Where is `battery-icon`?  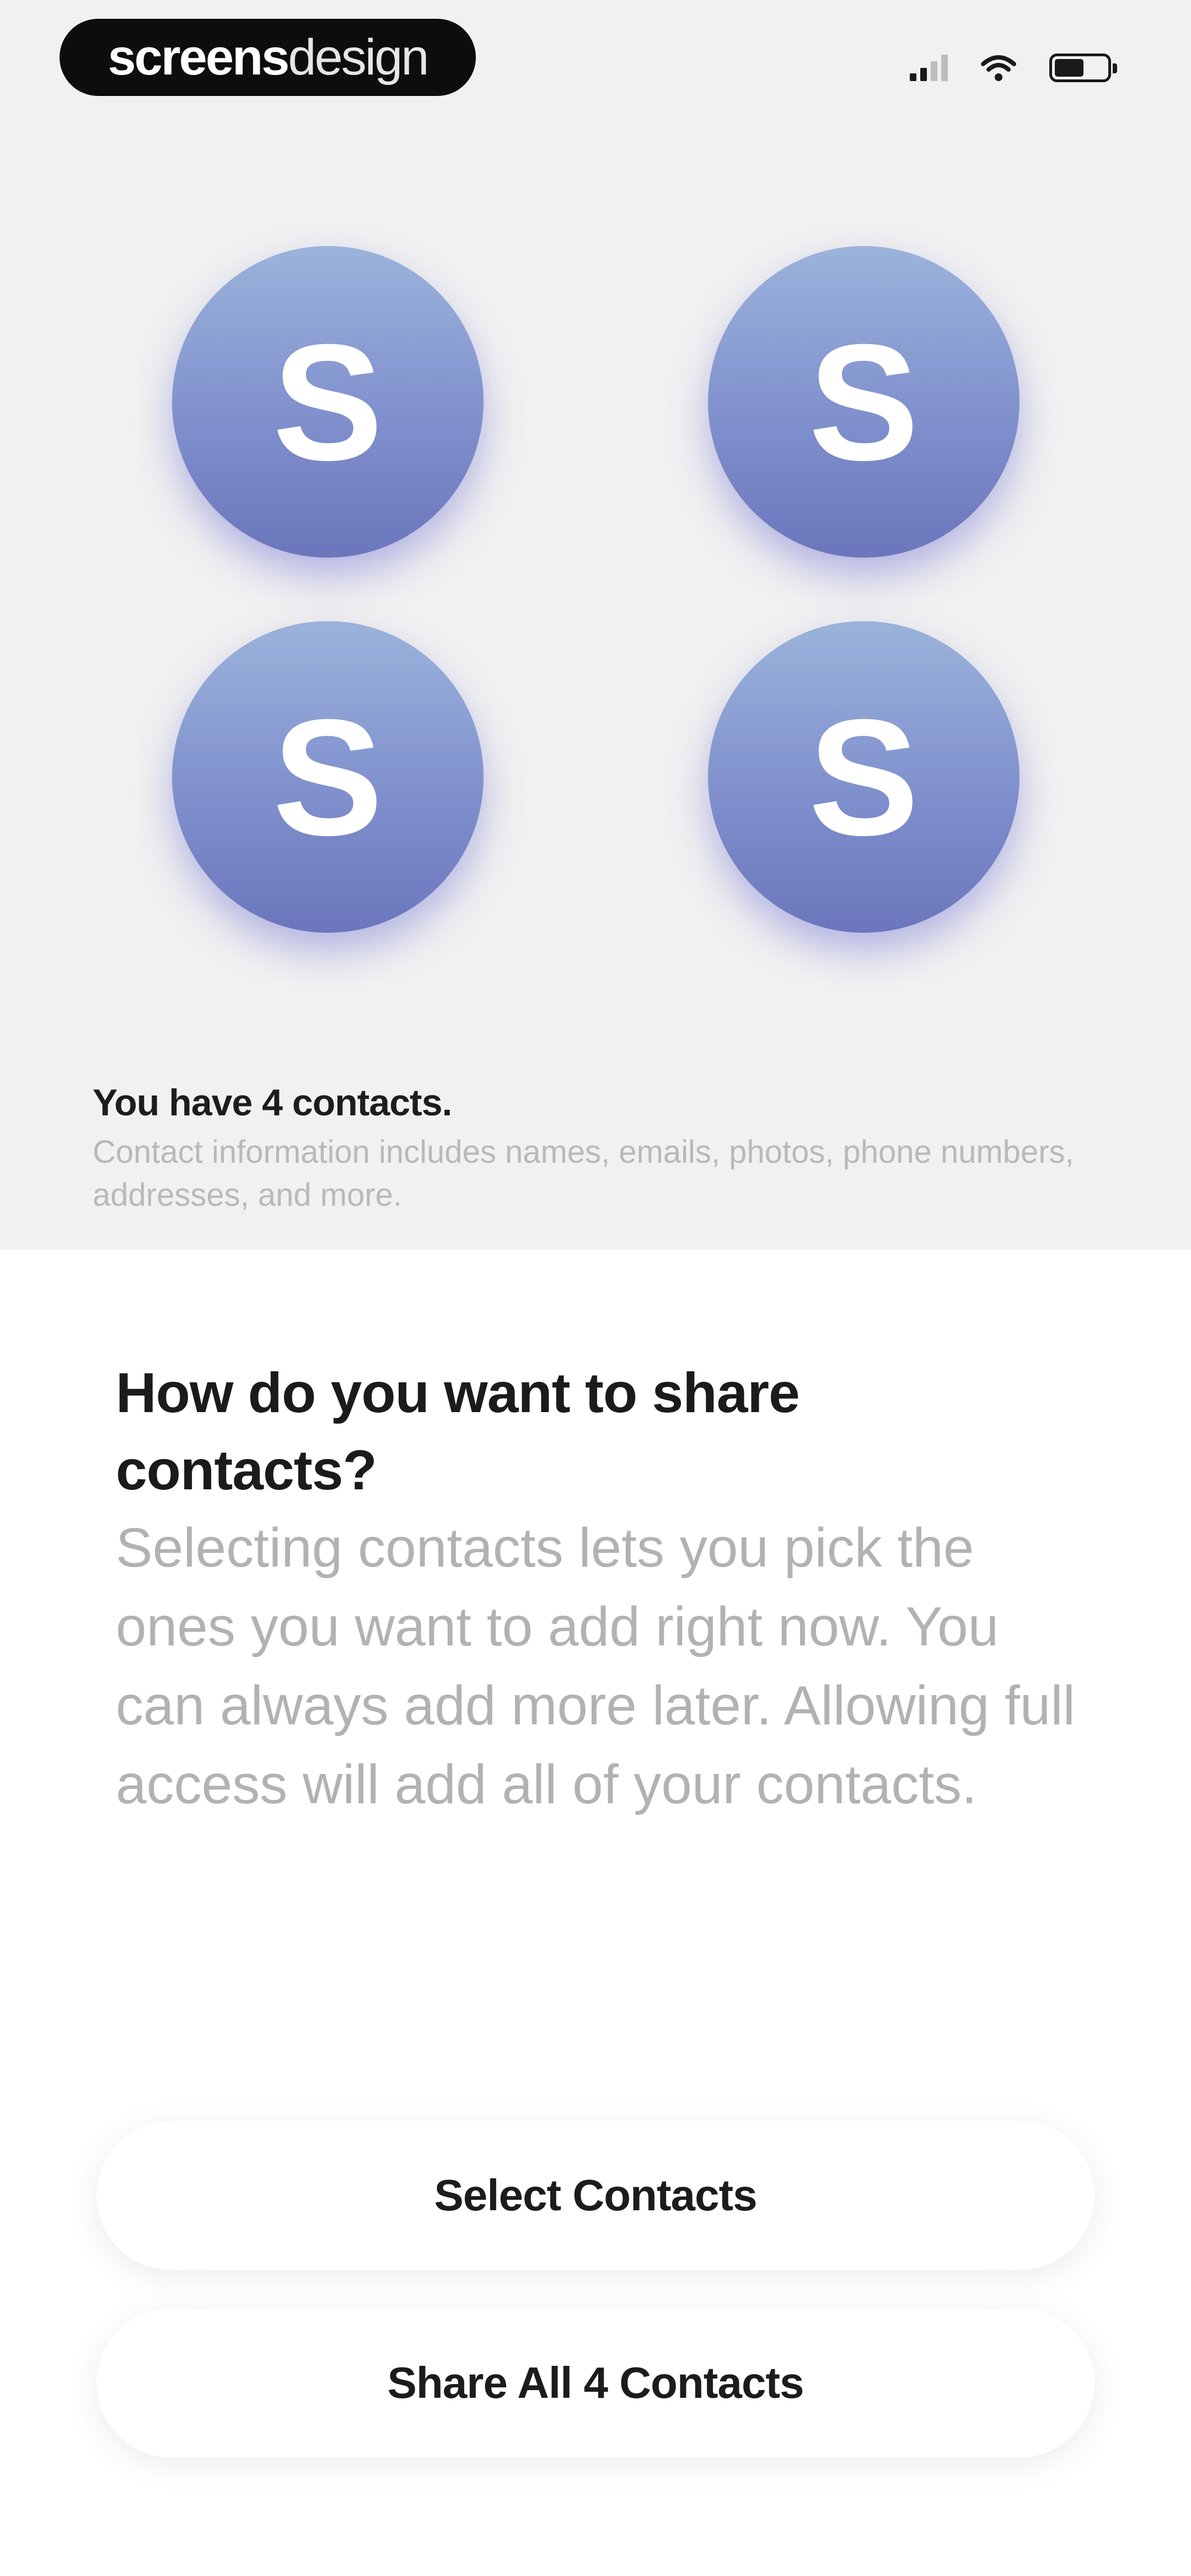 battery-icon is located at coordinates (1083, 68).